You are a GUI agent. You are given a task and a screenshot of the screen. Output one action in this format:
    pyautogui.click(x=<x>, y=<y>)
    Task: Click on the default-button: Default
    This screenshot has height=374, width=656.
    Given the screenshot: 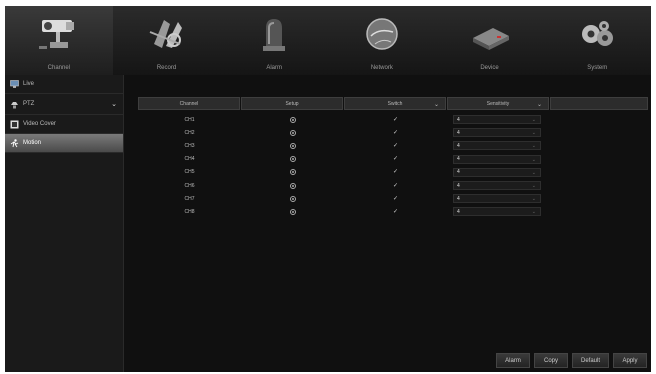 What is the action you would take?
    pyautogui.click(x=590, y=360)
    